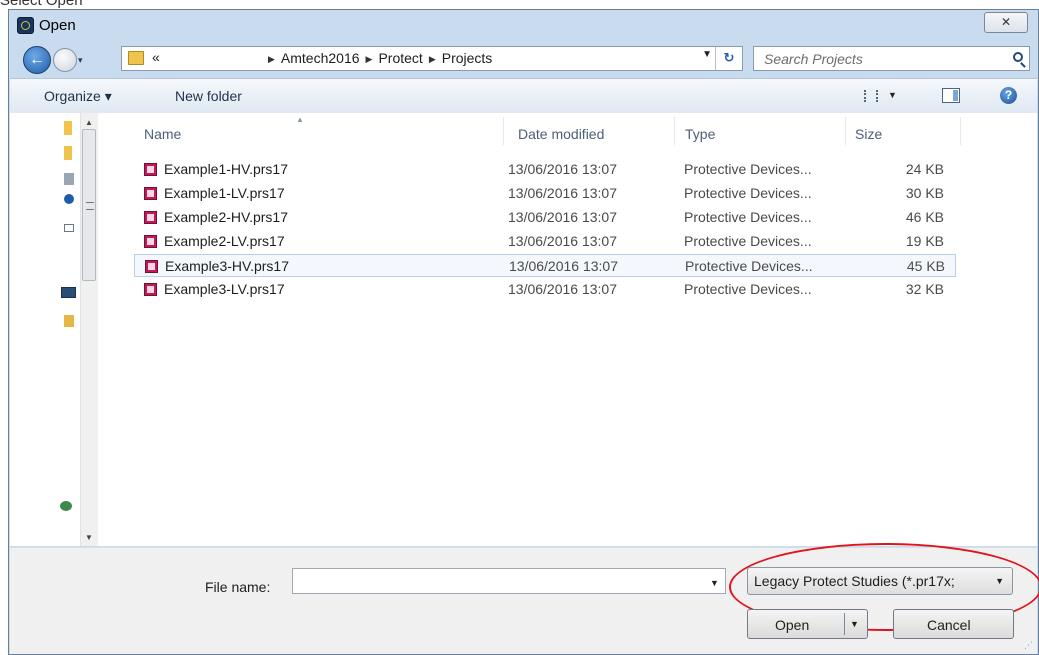 The width and height of the screenshot is (1039, 655). What do you see at coordinates (924, 289) in the screenshot?
I see `file-size: 32 KB` at bounding box center [924, 289].